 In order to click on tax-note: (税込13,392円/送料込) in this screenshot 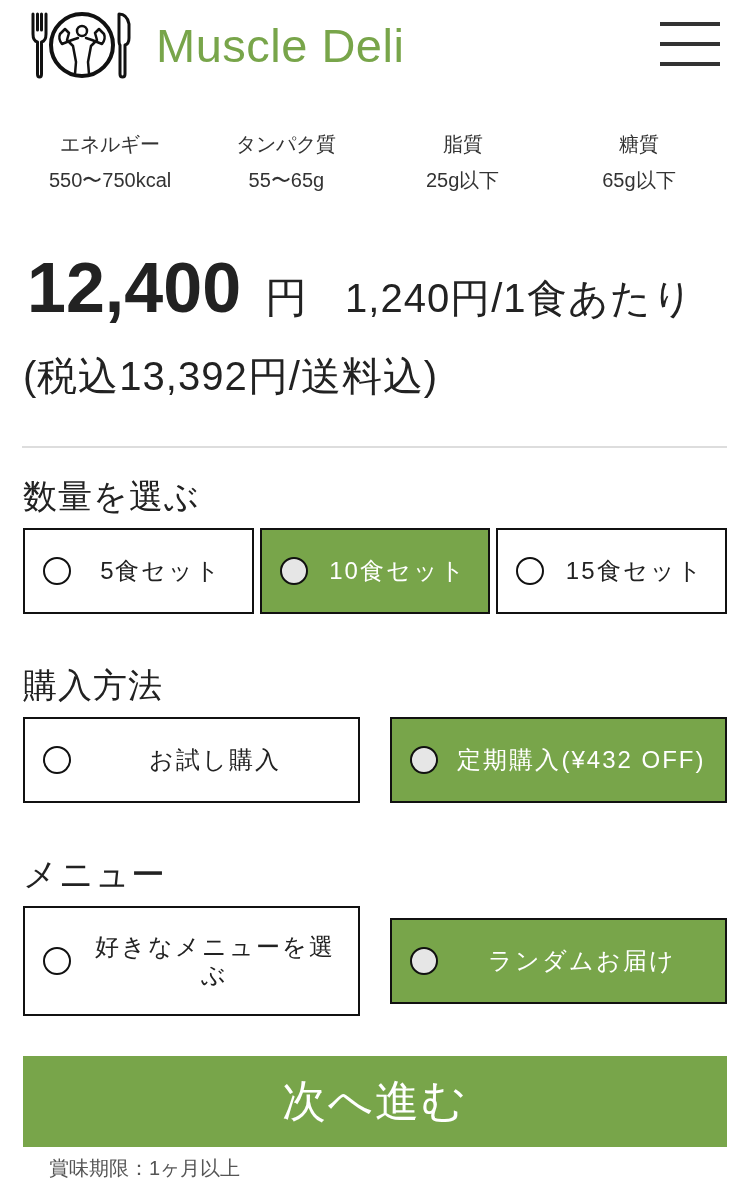, I will do `click(231, 376)`.